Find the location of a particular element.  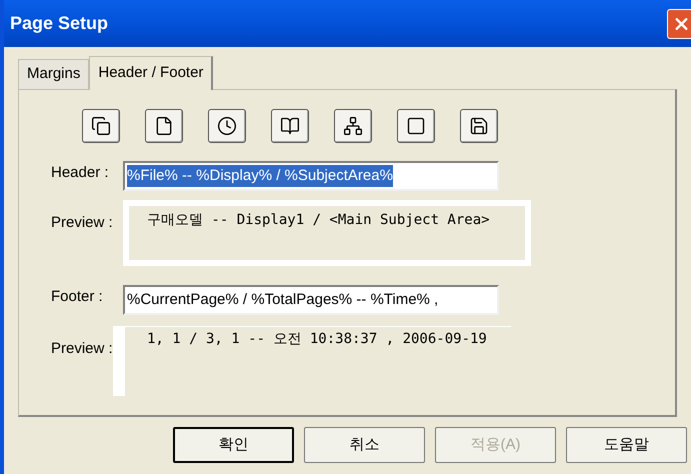

page-button is located at coordinates (164, 126).